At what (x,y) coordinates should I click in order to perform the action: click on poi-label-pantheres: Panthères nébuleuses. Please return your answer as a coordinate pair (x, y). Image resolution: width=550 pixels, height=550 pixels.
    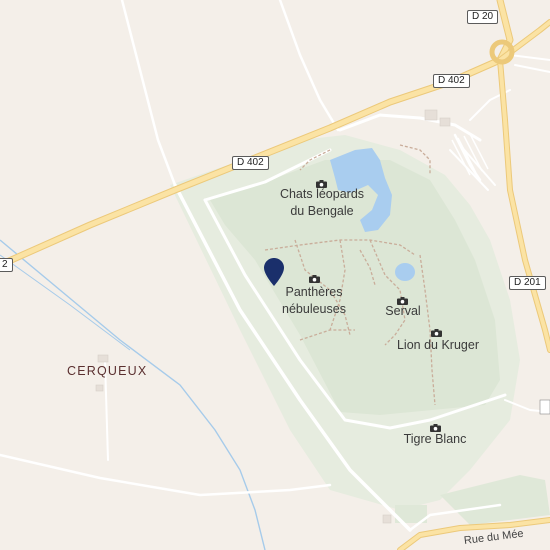
    Looking at the image, I should click on (314, 301).